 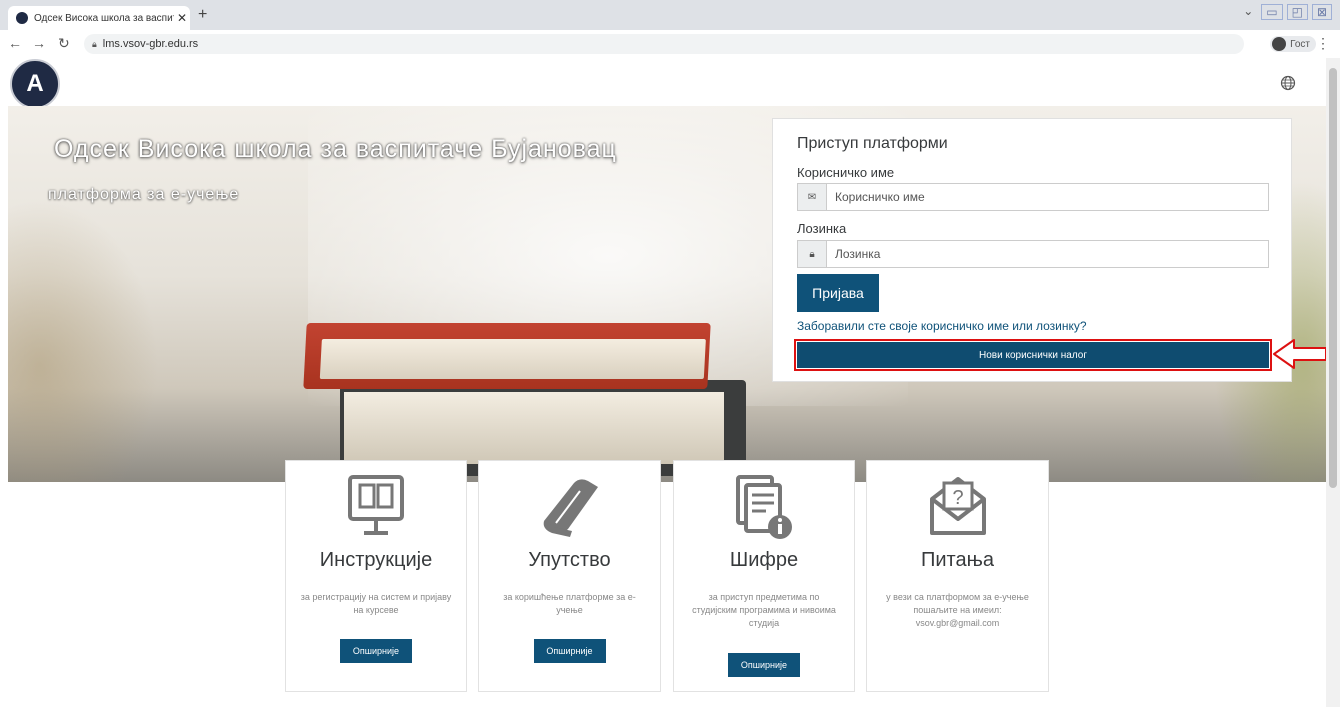 What do you see at coordinates (1033, 355) in the screenshot?
I see `new-account-button: Нови кориснички налог` at bounding box center [1033, 355].